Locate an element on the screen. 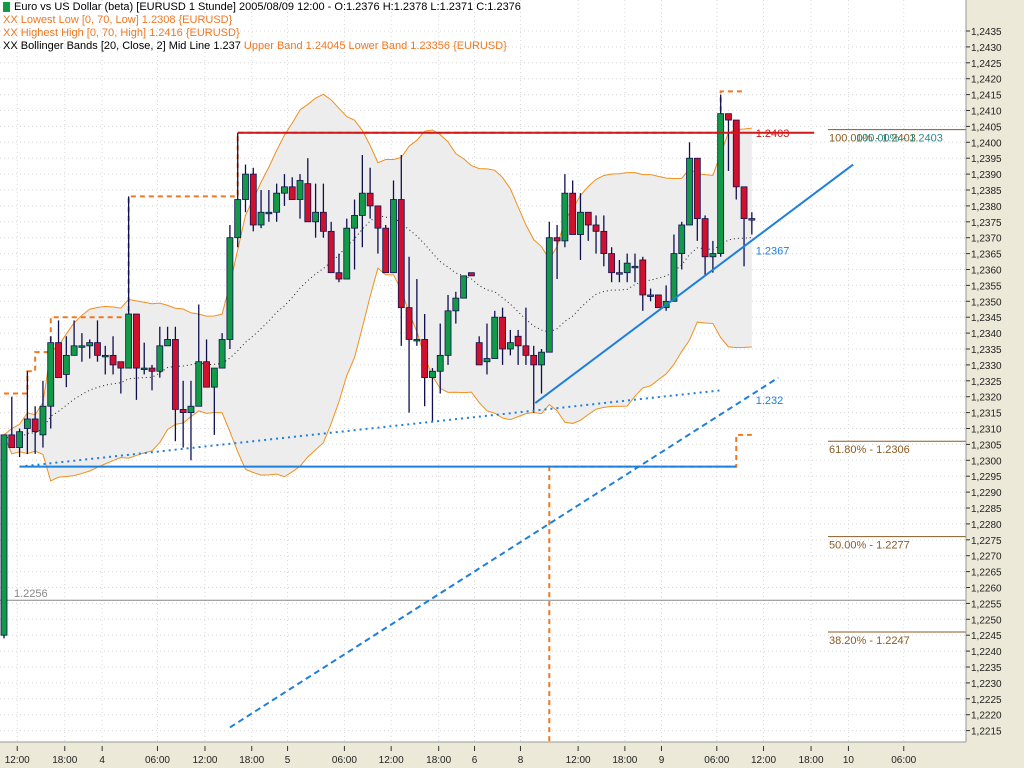  price-tick-label: 1,2285 is located at coordinates (986, 509).